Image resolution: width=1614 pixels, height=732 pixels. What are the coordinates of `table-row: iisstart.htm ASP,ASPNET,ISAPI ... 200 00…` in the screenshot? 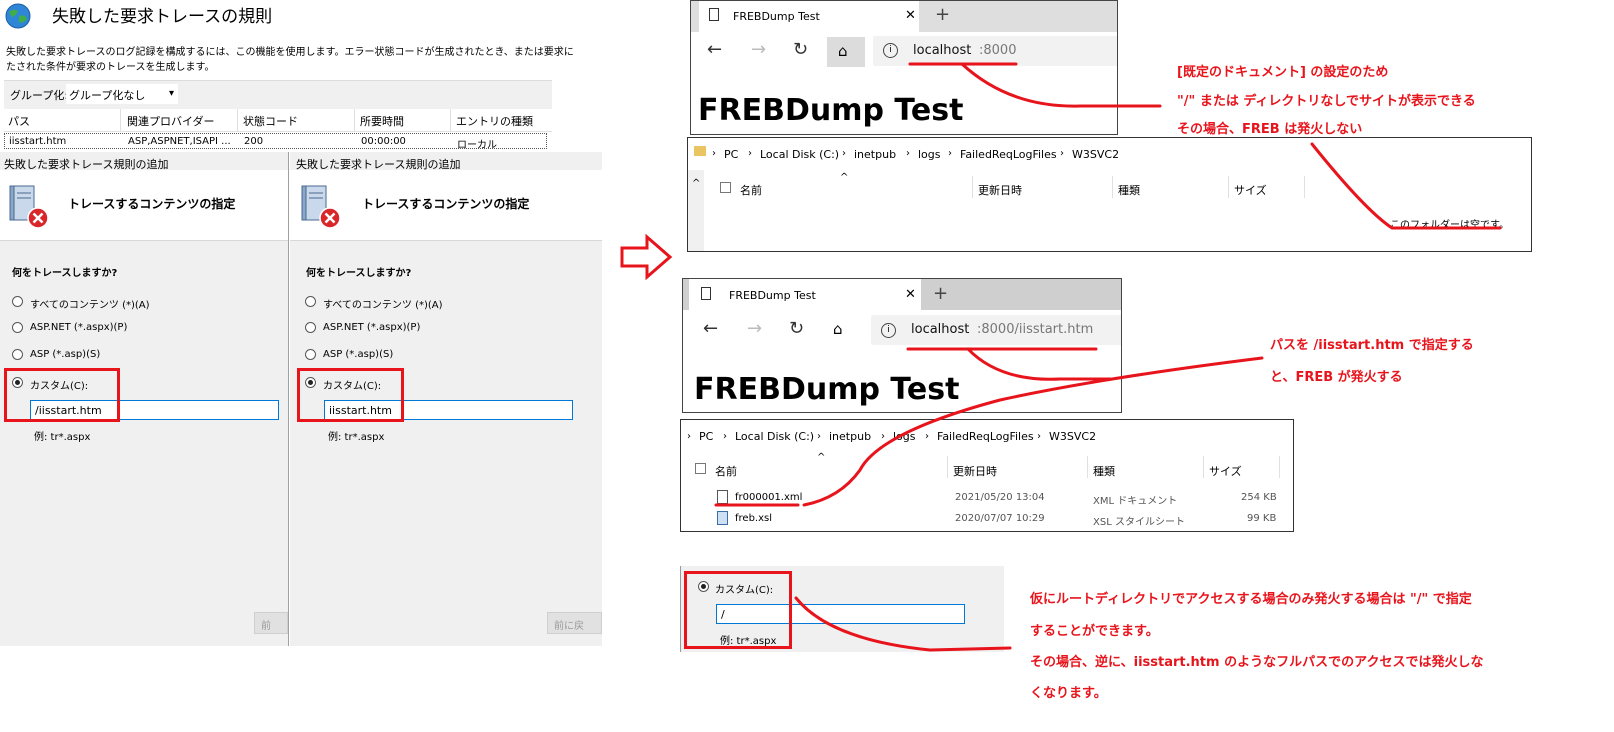 It's located at (275, 142).